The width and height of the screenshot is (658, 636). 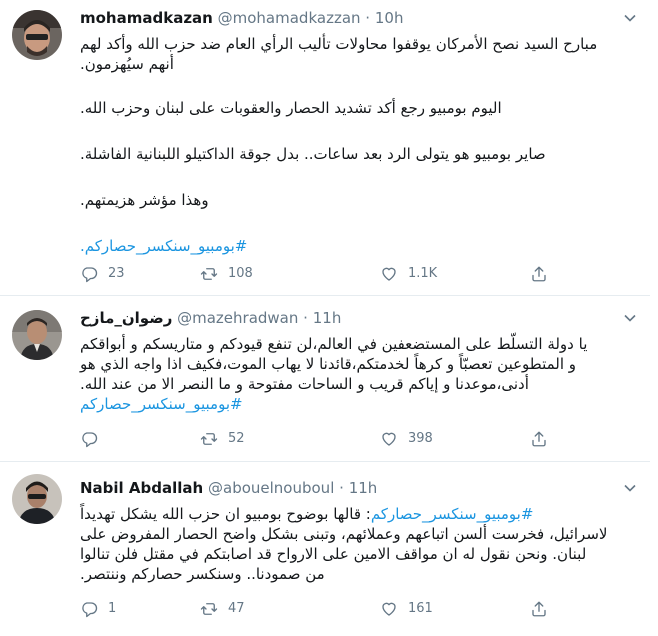 I want to click on tweet-actions: 52 398, so click(x=330, y=440).